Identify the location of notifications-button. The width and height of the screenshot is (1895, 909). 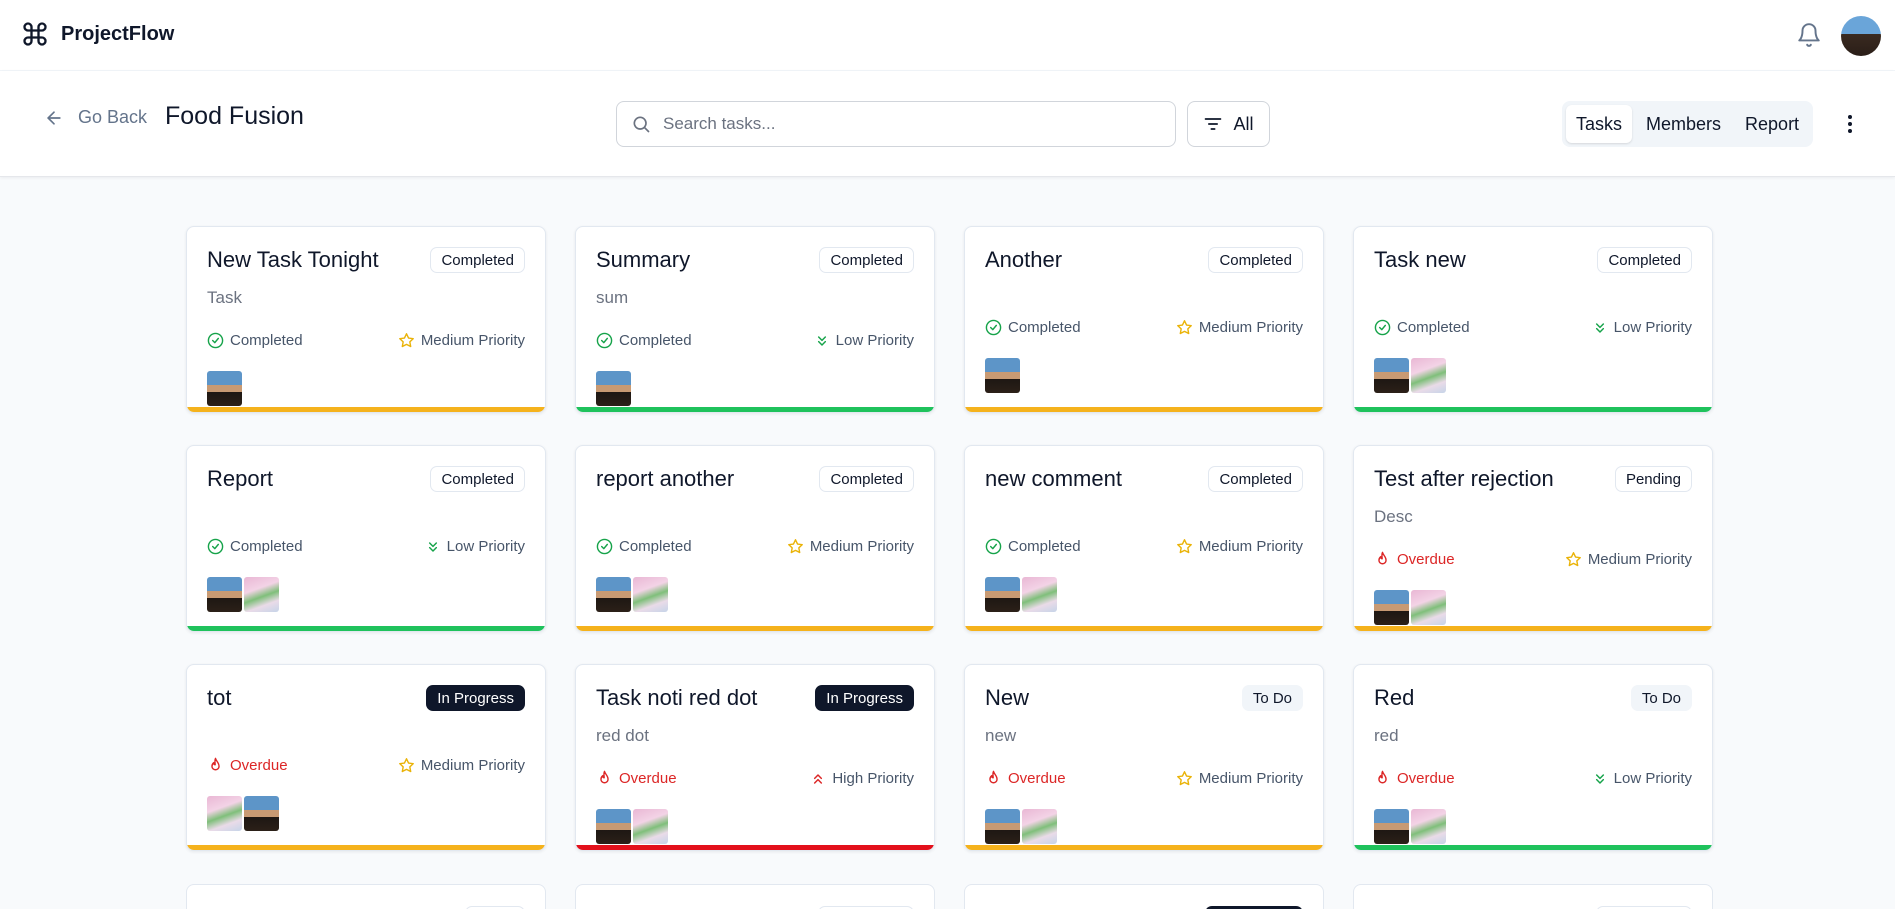
(1809, 35).